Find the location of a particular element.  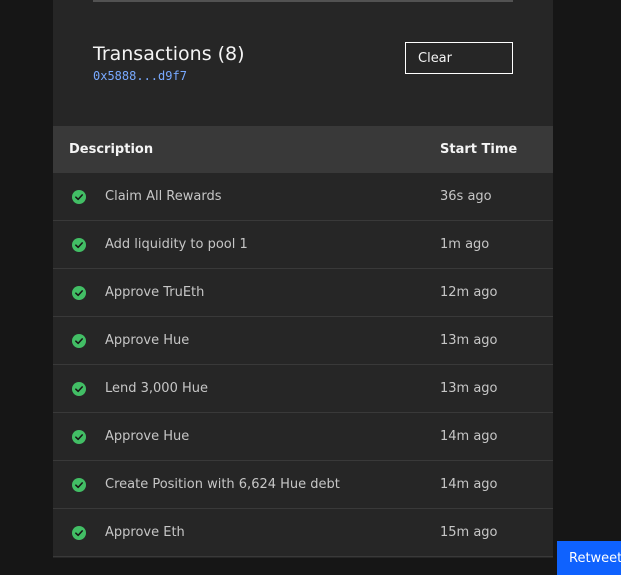

transaction-description: Create Position with 6,624 Hue debt is located at coordinates (222, 484).